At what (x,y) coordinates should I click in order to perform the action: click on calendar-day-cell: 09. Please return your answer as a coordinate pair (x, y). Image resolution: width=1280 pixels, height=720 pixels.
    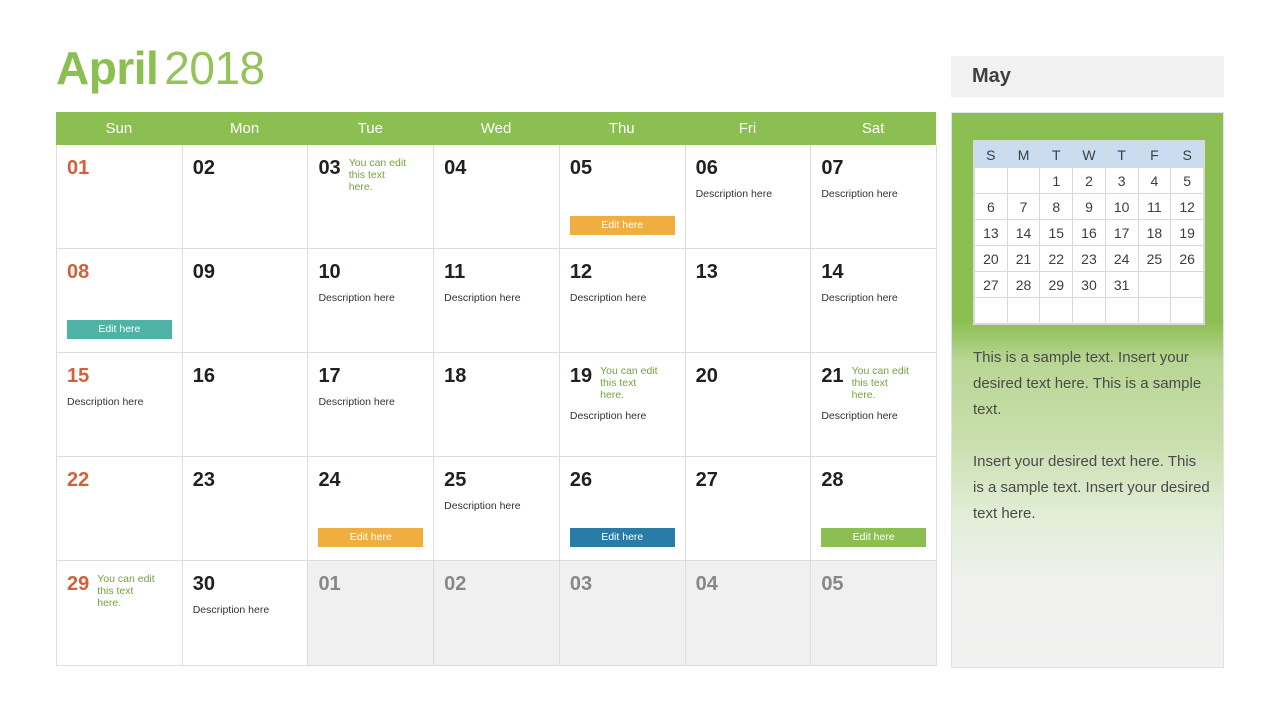
    Looking at the image, I should click on (245, 301).